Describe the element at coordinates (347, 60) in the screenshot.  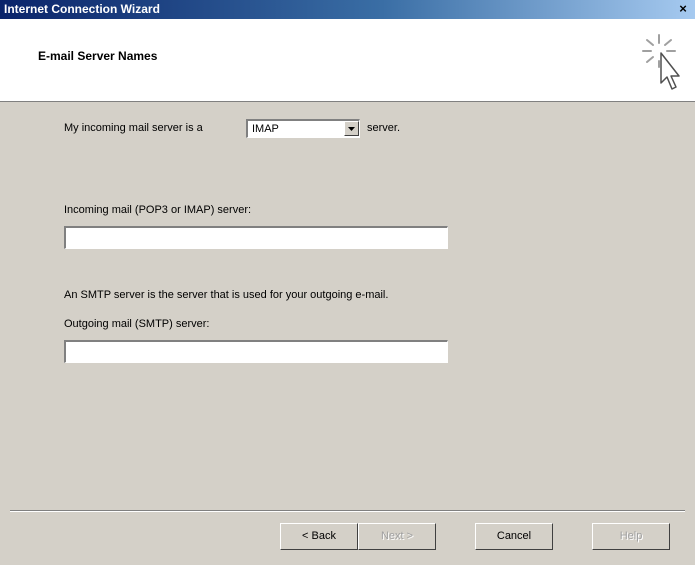
I see `wizard-header: E-mail Server Names` at that location.